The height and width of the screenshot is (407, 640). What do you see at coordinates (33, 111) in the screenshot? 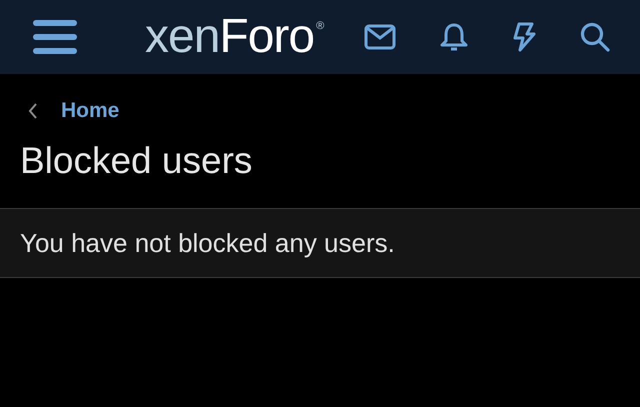
I see `chevron-left-icon` at bounding box center [33, 111].